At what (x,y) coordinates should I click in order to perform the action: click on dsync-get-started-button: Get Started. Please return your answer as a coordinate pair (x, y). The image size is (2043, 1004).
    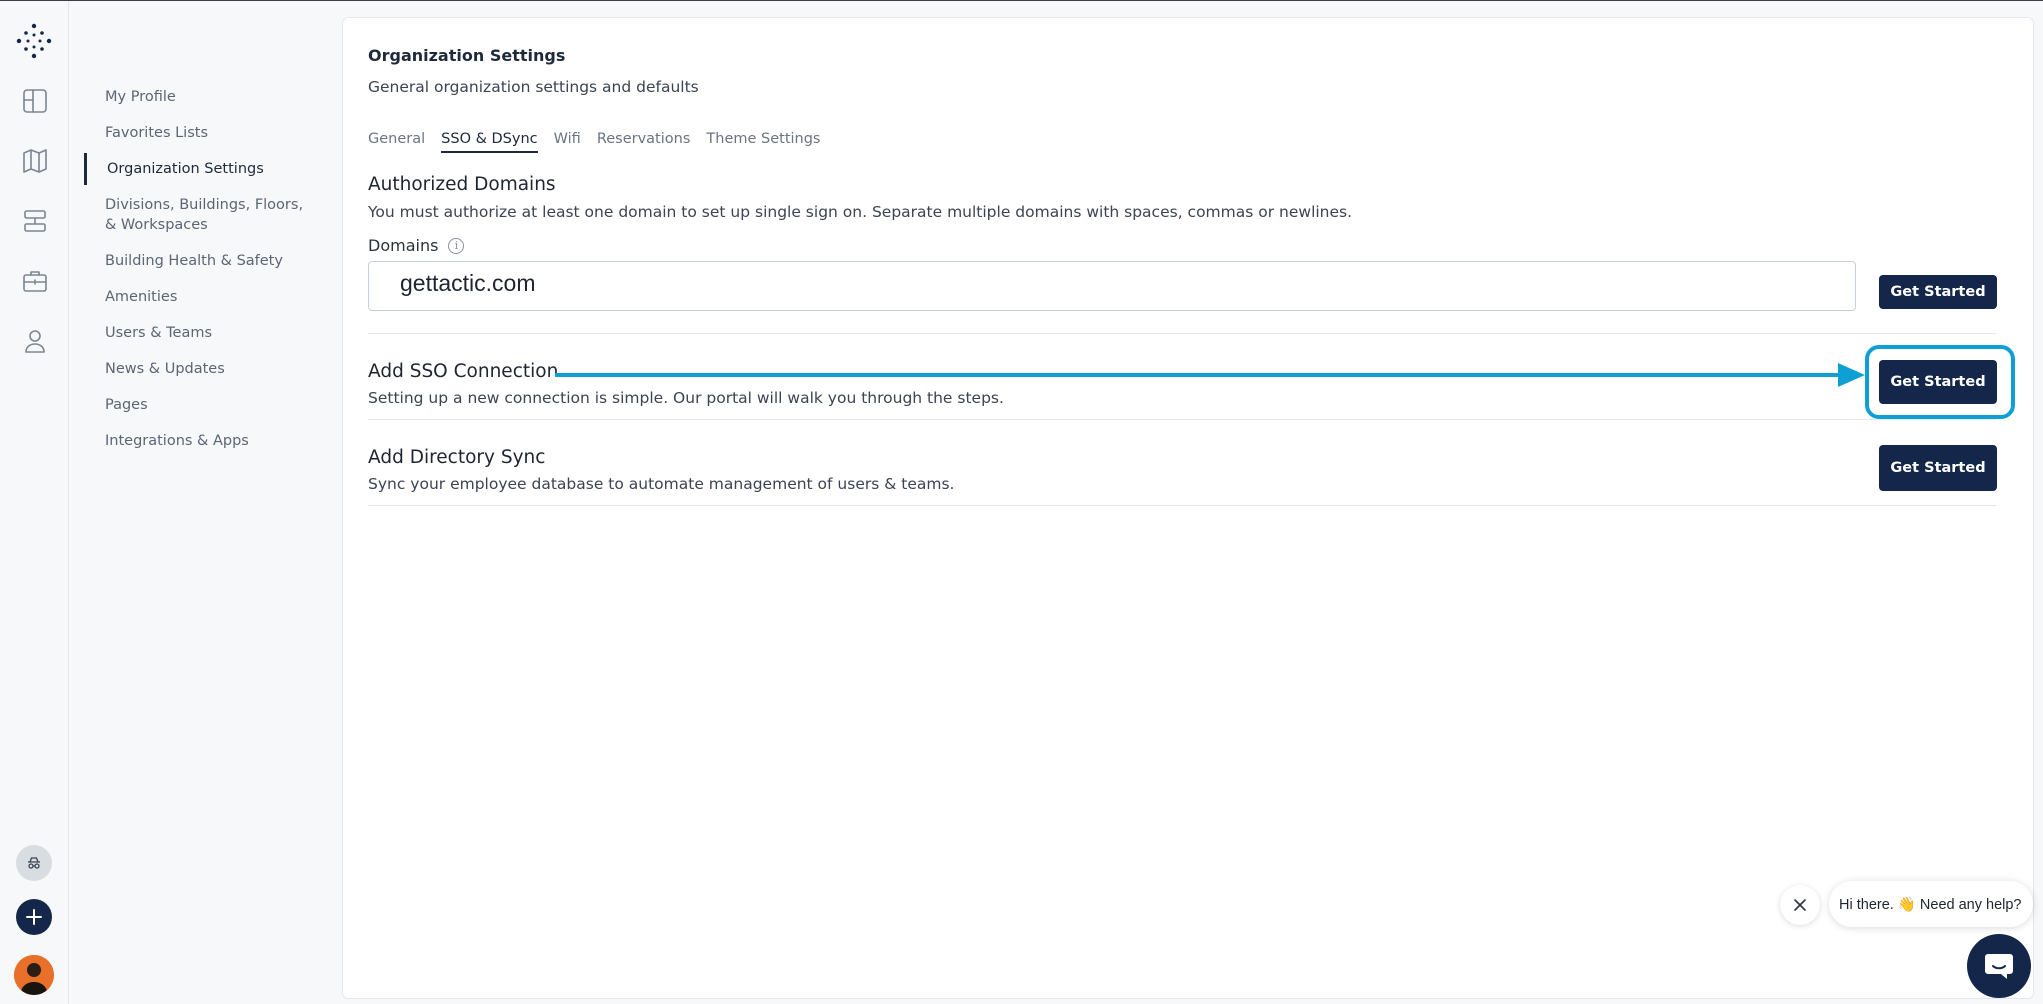
    Looking at the image, I should click on (1938, 468).